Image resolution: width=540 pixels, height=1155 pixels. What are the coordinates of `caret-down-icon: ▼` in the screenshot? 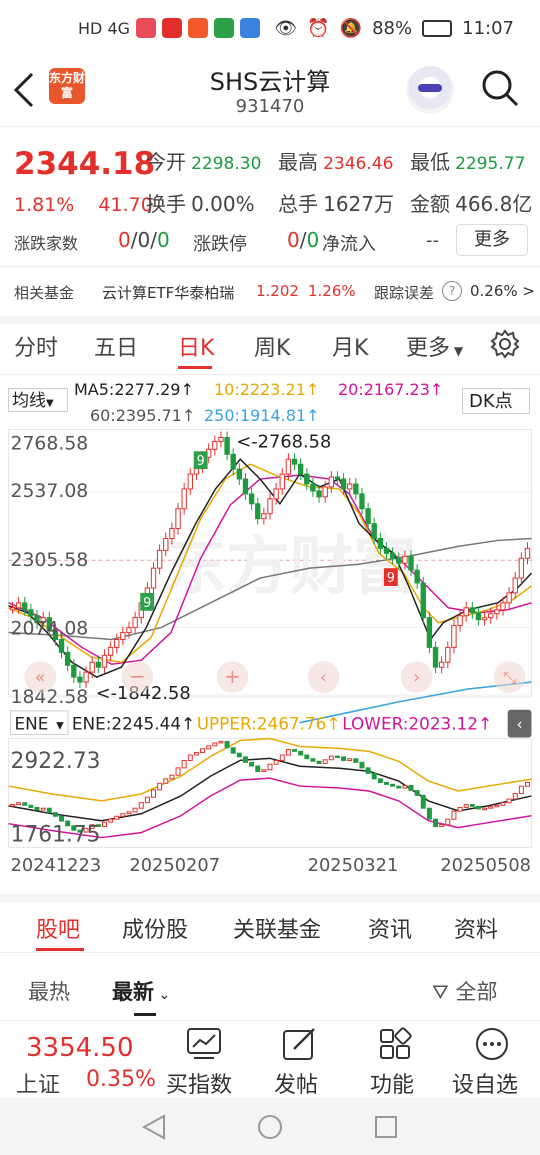 It's located at (457, 351).